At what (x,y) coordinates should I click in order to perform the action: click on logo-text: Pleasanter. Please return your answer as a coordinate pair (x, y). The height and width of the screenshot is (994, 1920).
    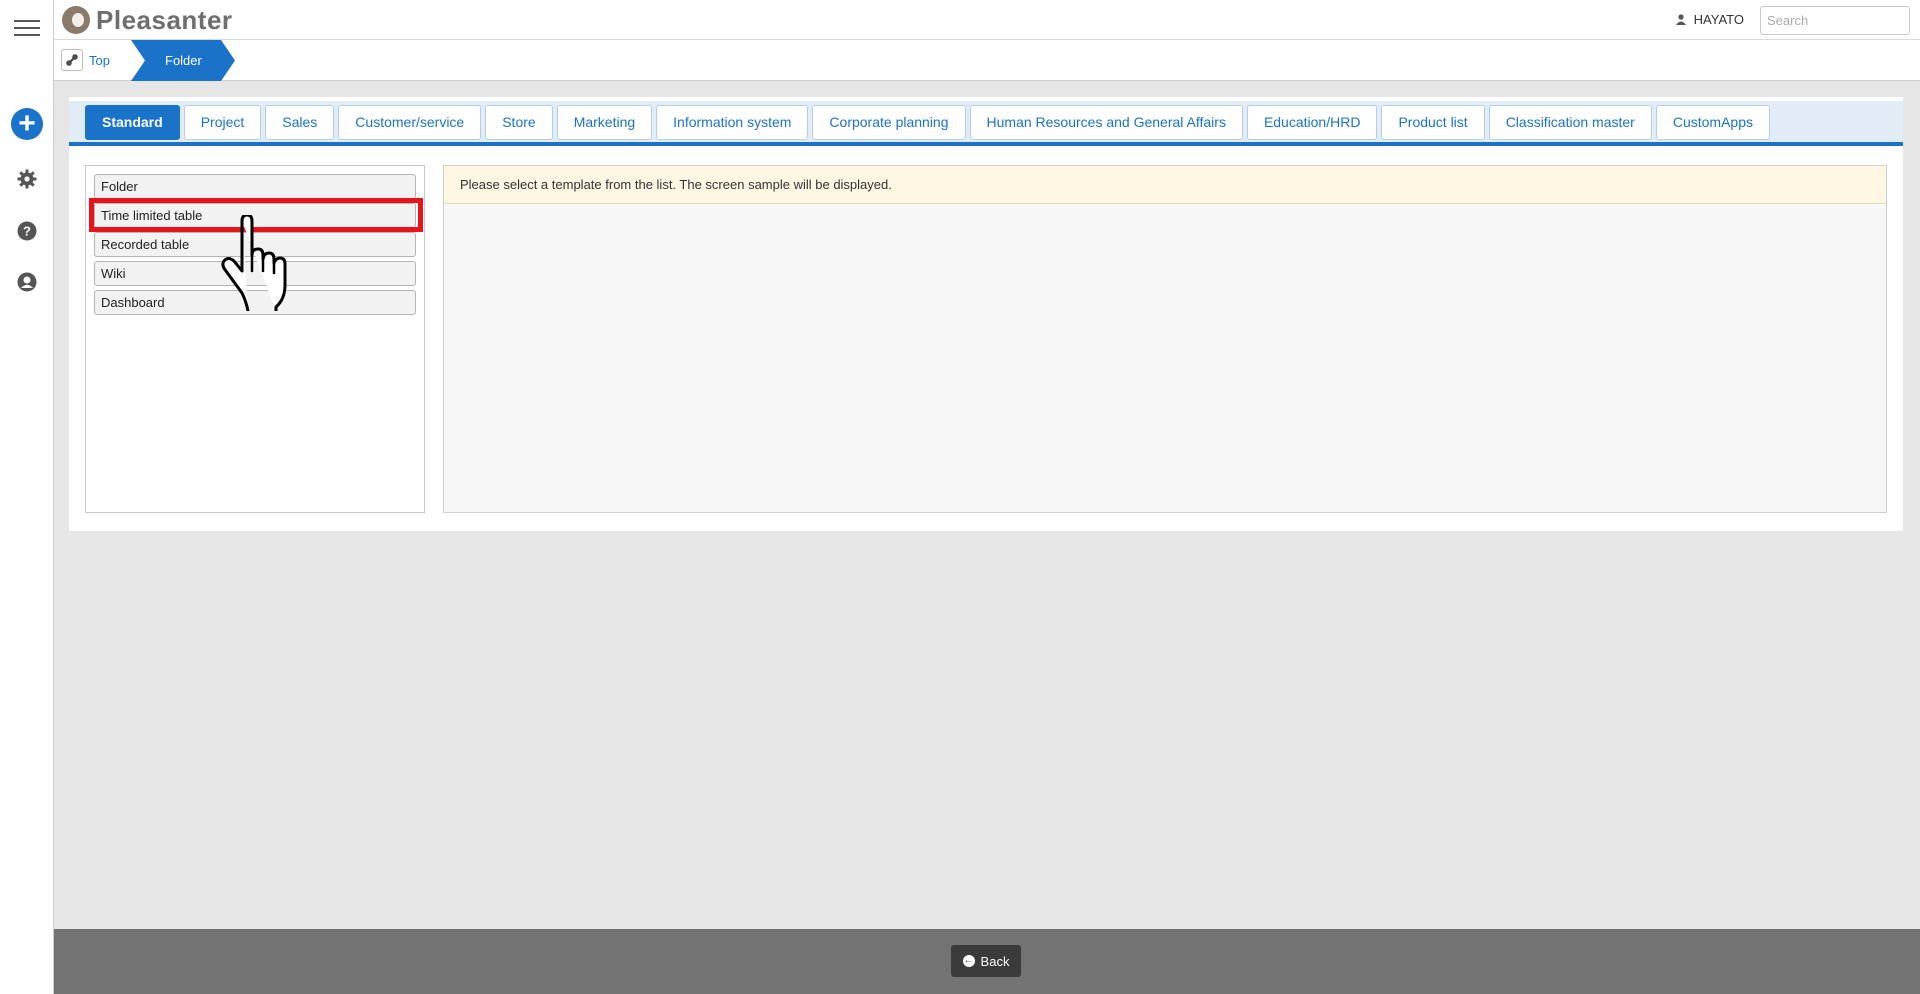
    Looking at the image, I should click on (164, 19).